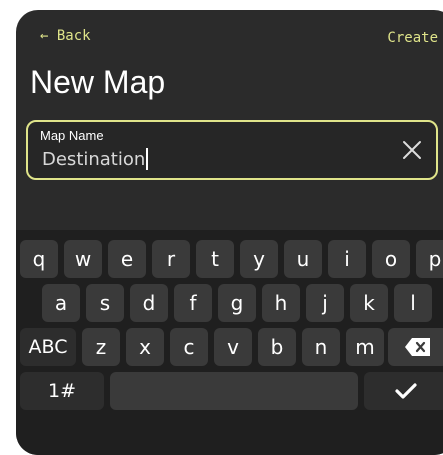  I want to click on key-t: t, so click(215, 259).